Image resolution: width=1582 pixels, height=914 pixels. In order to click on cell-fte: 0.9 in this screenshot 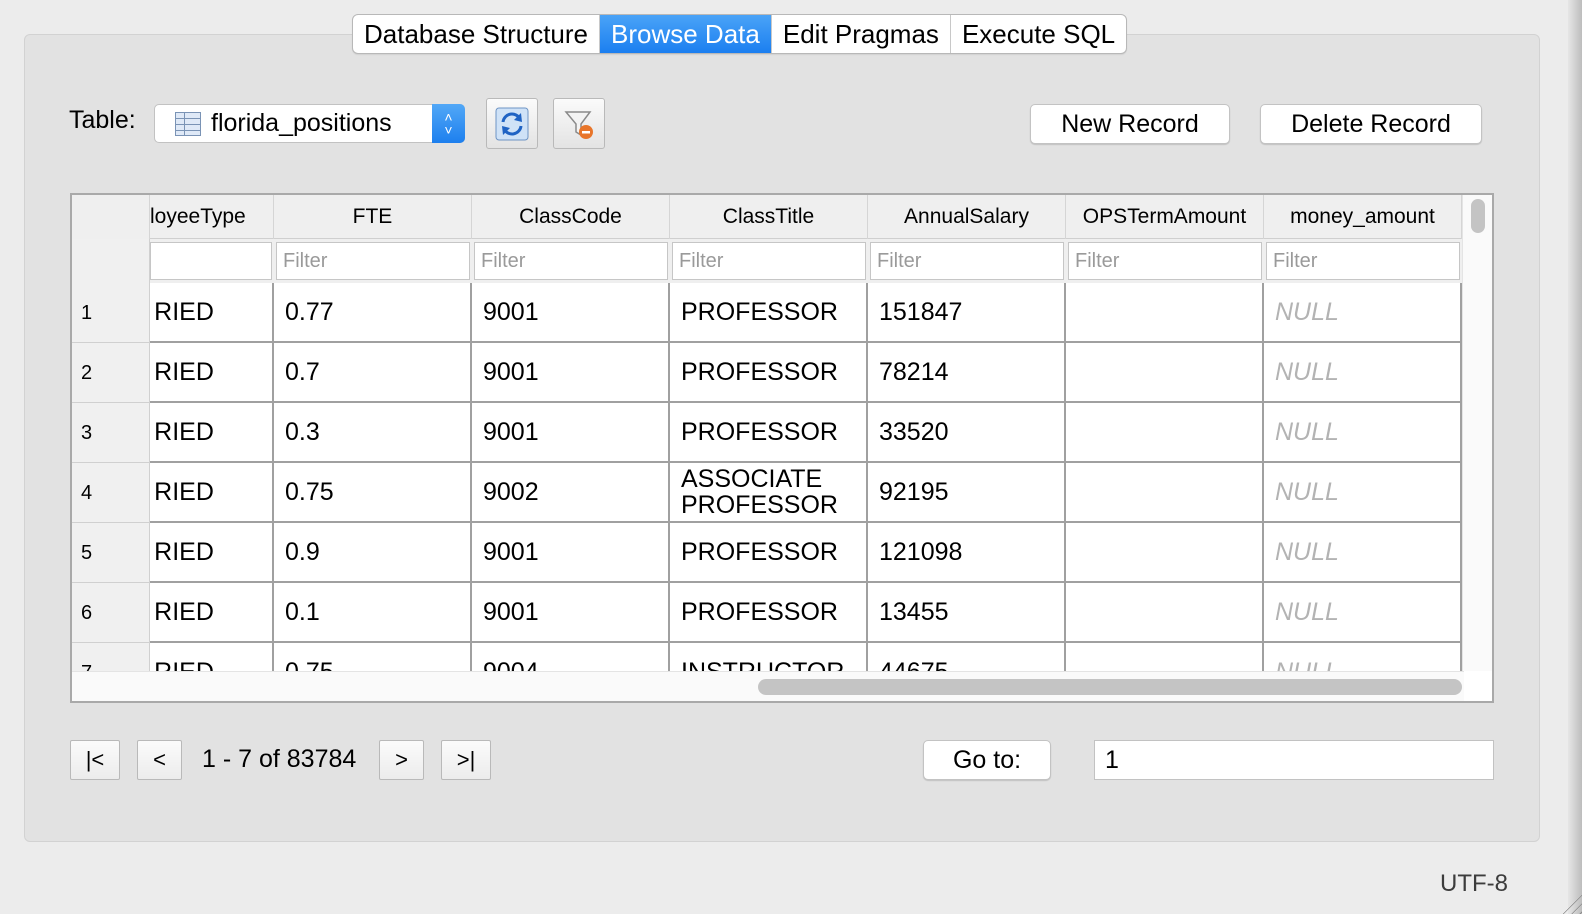, I will do `click(373, 553)`.